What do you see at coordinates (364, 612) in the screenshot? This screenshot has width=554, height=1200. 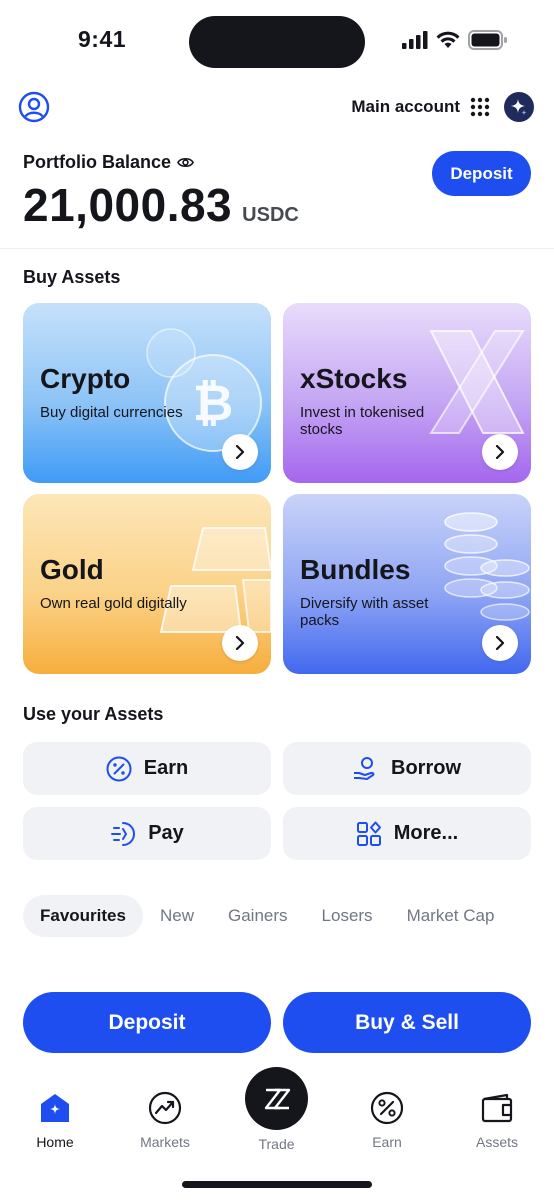 I see `bundles-card-description: Diversify with asset packs` at bounding box center [364, 612].